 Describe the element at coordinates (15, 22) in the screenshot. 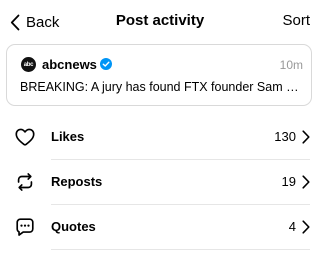

I see `chevron-left-icon` at that location.